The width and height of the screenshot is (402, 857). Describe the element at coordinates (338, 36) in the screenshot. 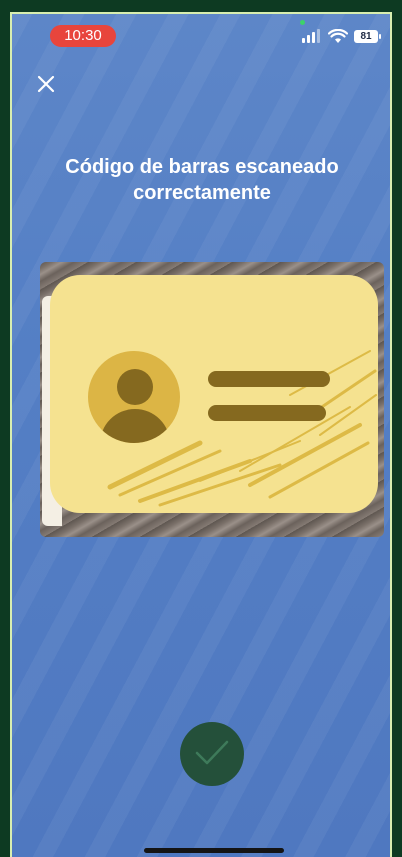

I see `wifi-icon` at that location.